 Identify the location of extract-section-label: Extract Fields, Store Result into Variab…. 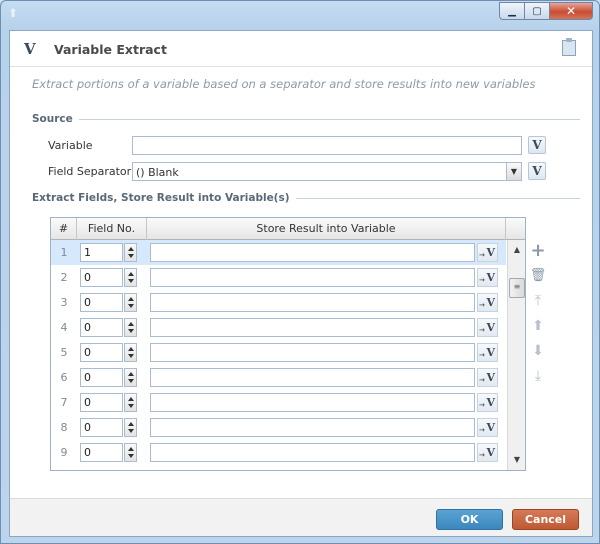
(161, 198).